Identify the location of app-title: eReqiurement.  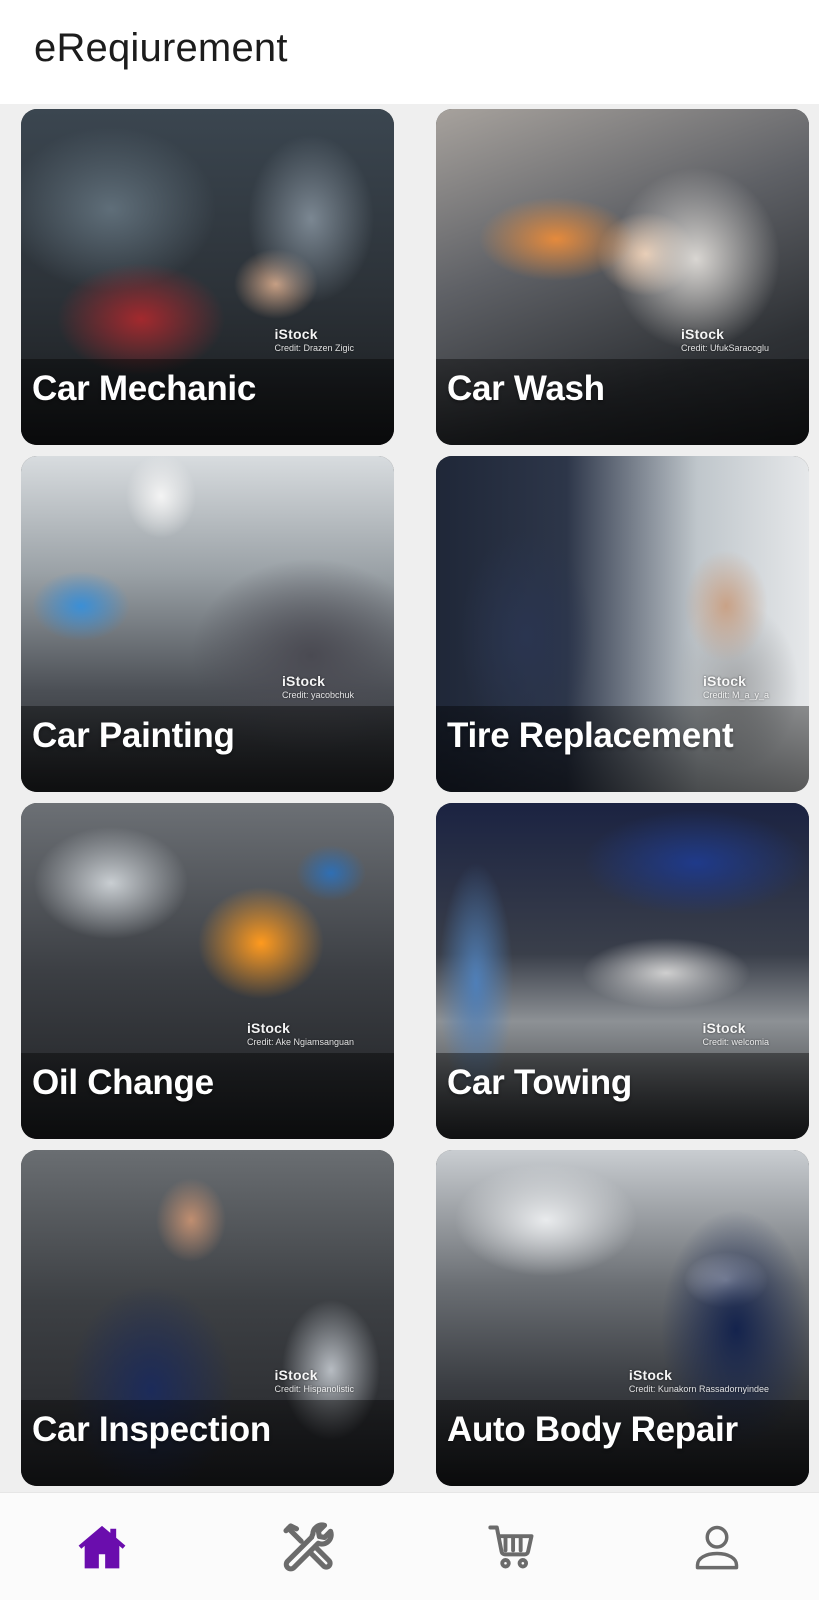
(161, 47).